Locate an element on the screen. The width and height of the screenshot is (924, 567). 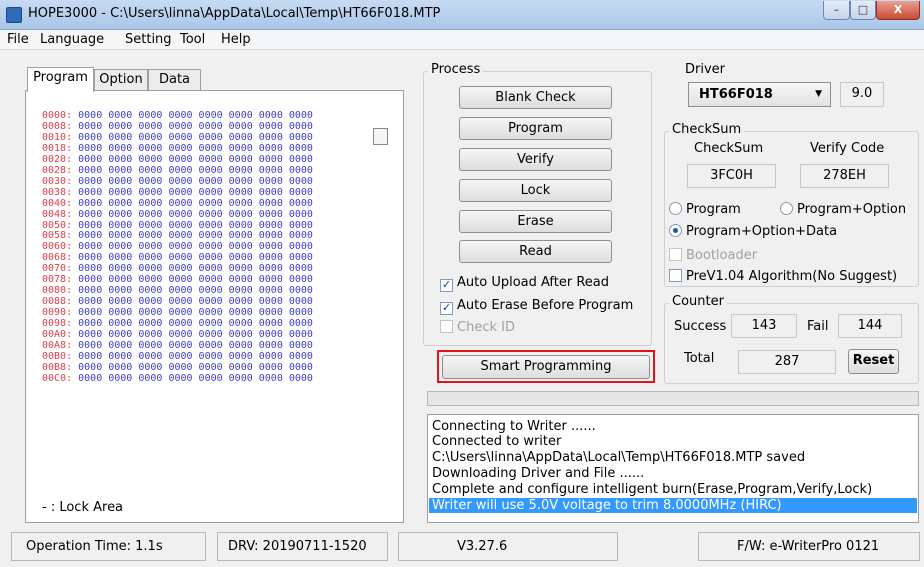
progress-bar is located at coordinates (673, 398).